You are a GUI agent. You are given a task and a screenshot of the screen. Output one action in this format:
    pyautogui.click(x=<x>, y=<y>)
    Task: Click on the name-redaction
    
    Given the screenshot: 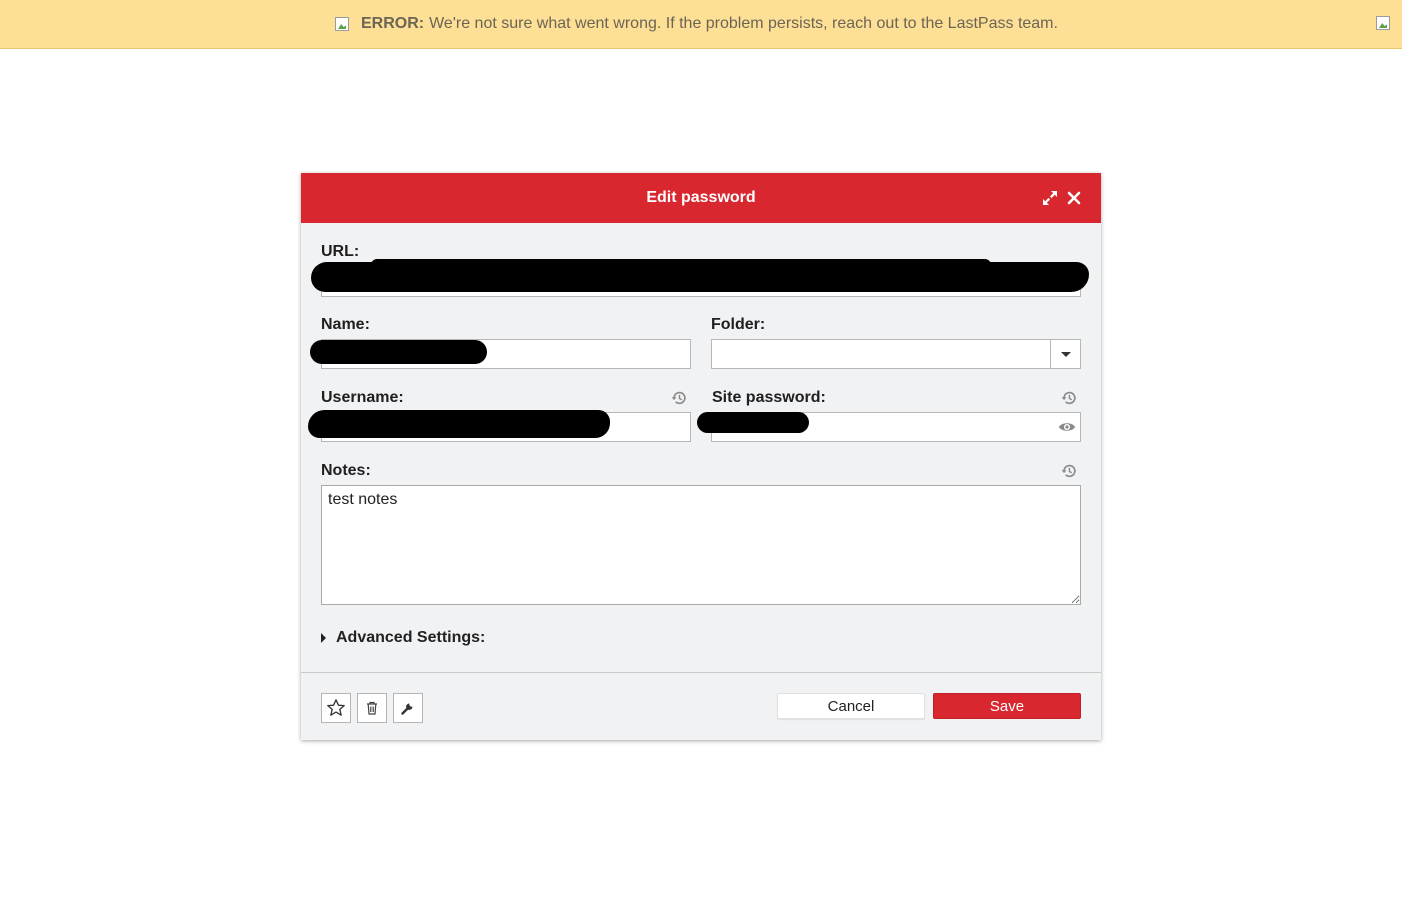 What is the action you would take?
    pyautogui.click(x=398, y=352)
    